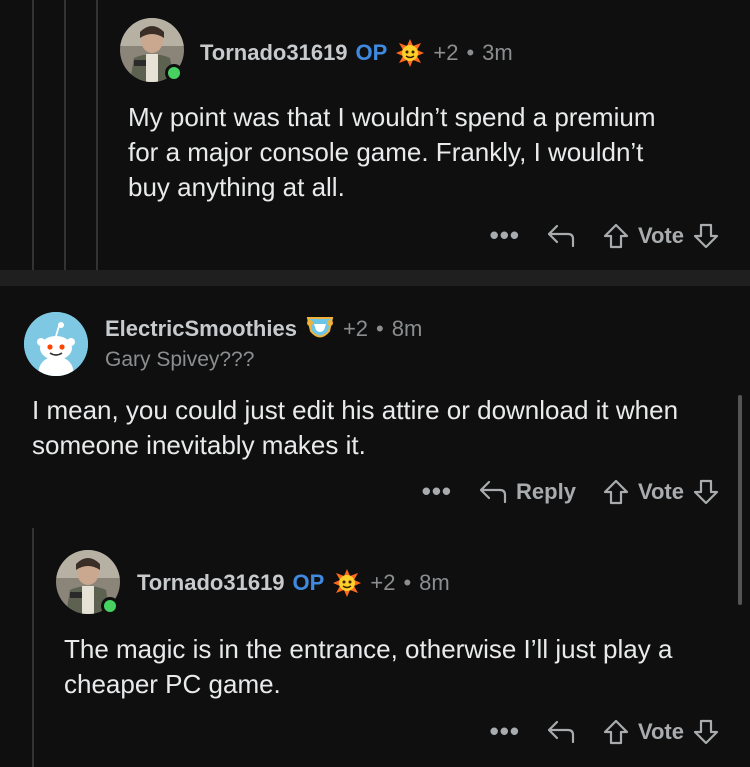 Image resolution: width=750 pixels, height=767 pixels. I want to click on comment-meta: Tornado31619 OP +2 • 3m, so click(356, 53).